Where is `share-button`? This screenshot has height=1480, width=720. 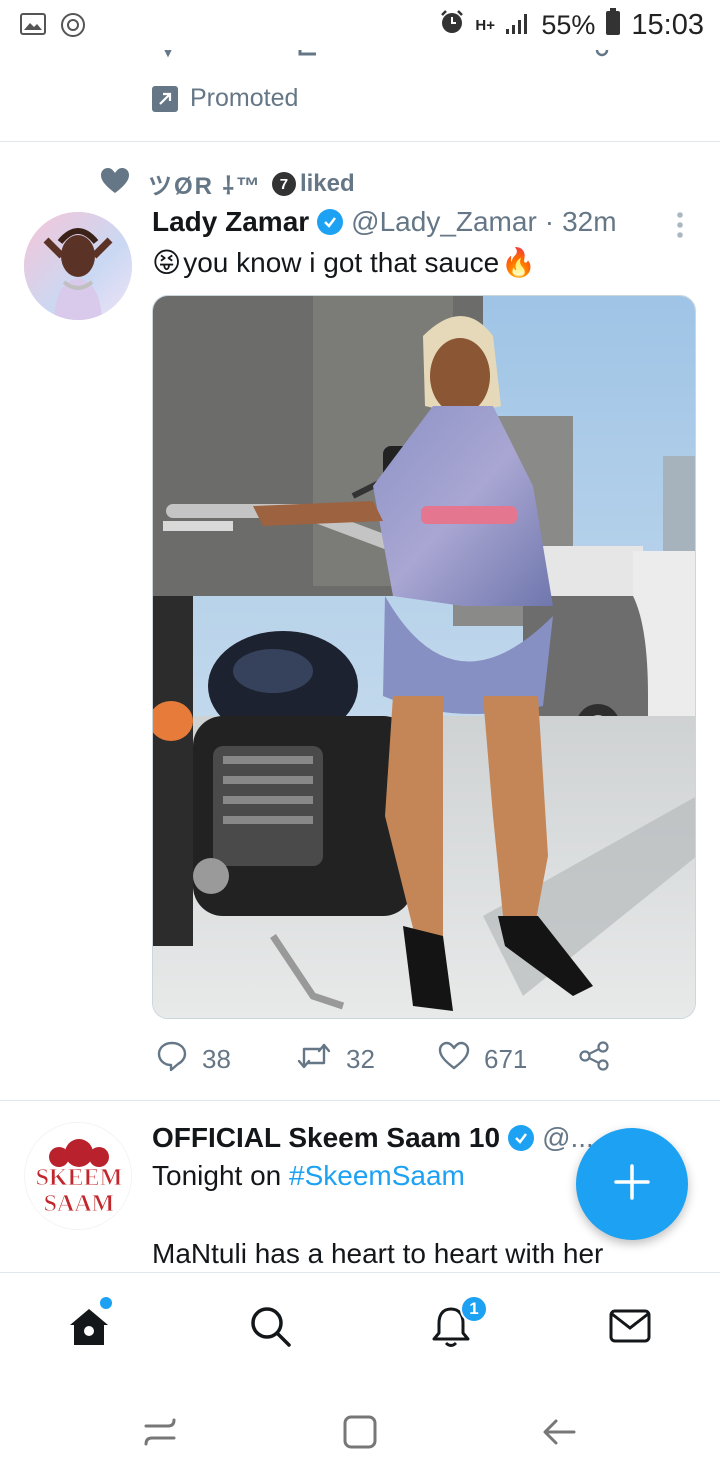
share-button is located at coordinates (594, 1059).